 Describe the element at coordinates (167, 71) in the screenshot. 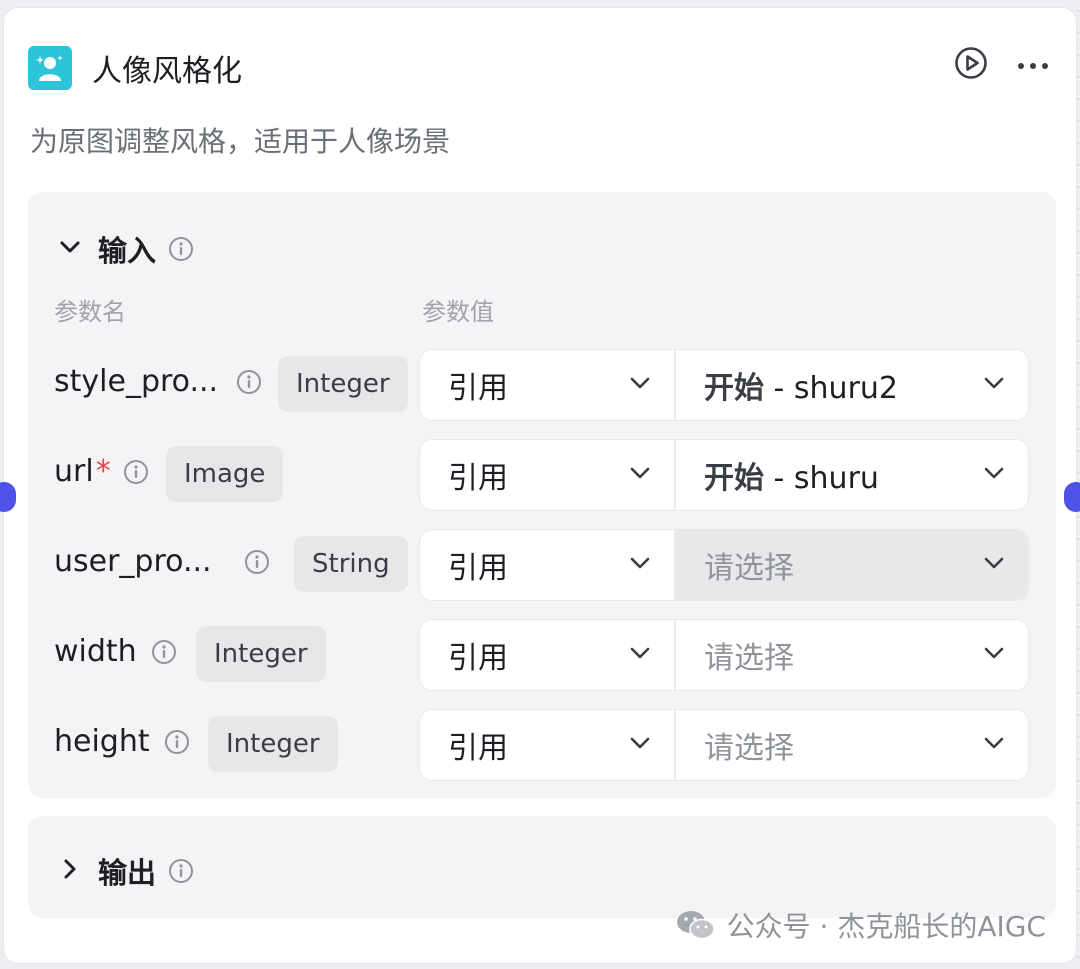

I see `node-title: 人像风格化` at that location.